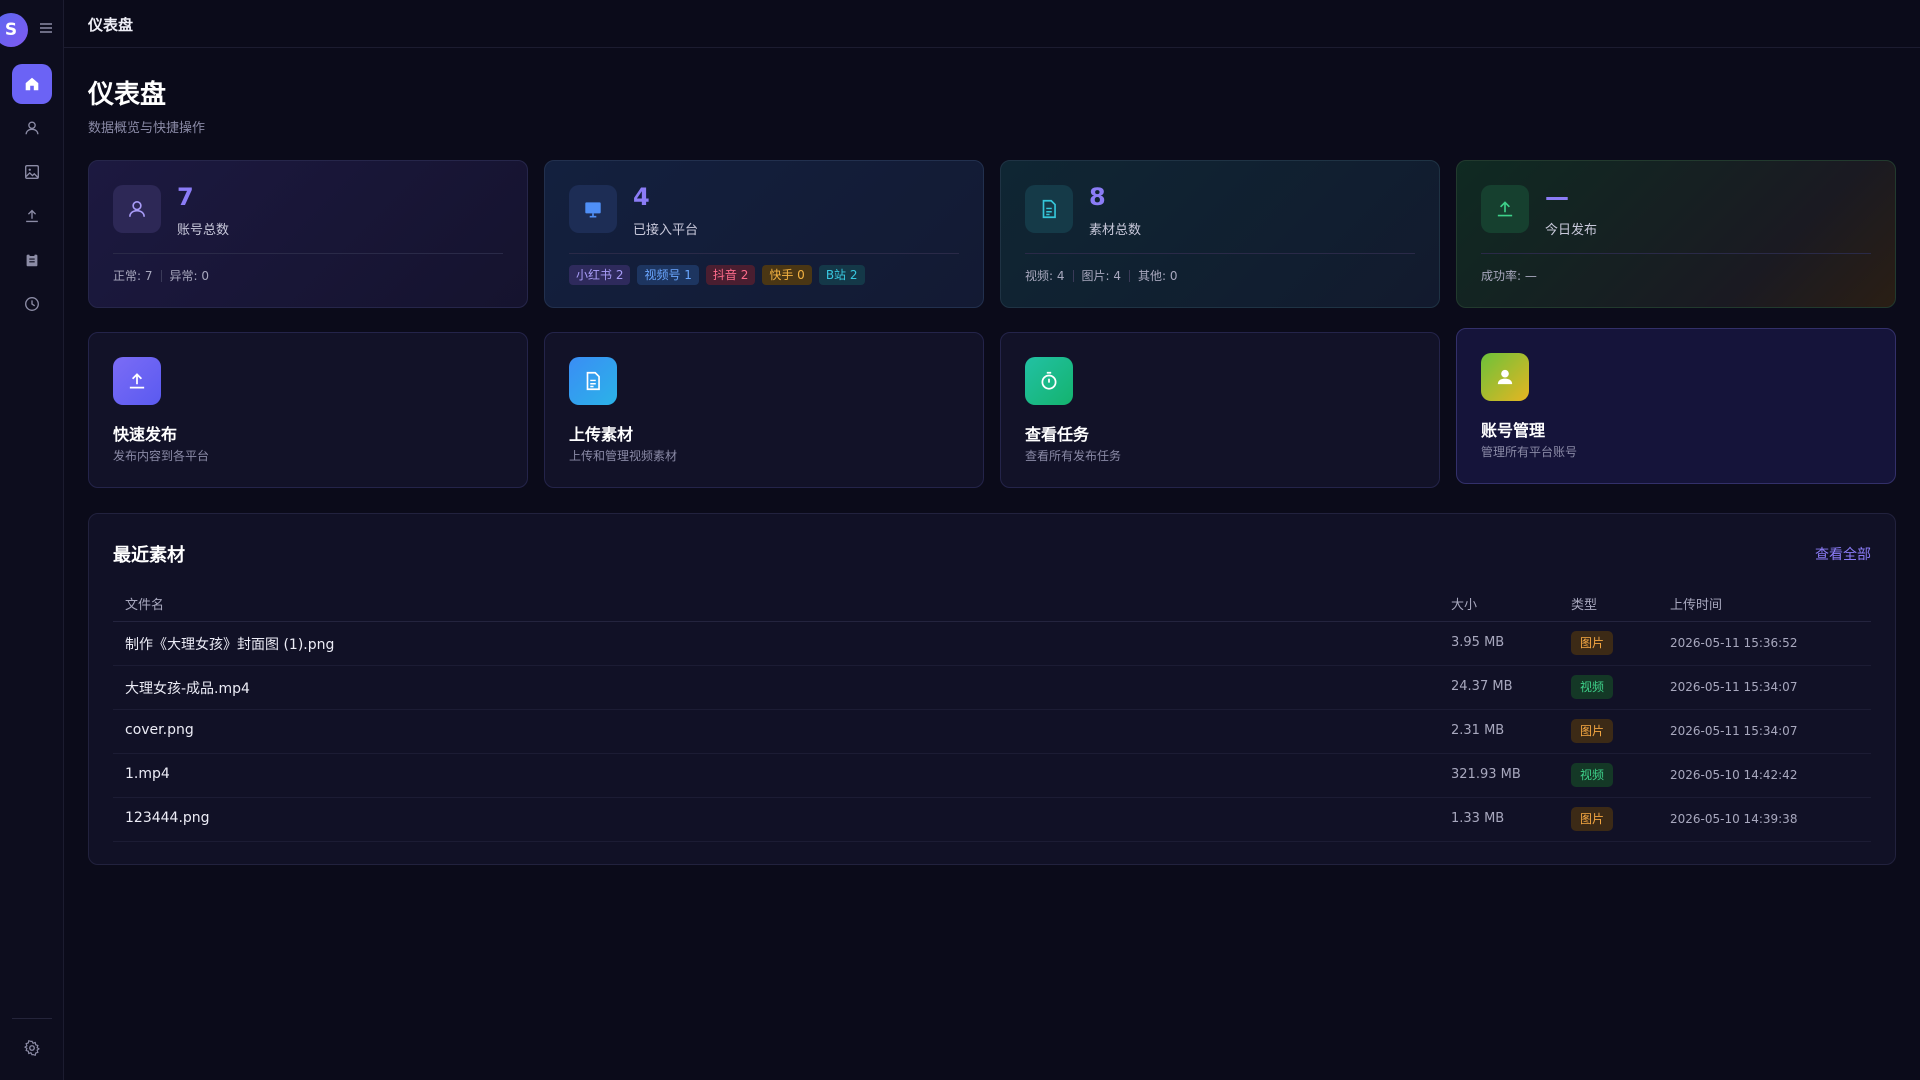 This screenshot has height=1080, width=1920. What do you see at coordinates (159, 730) in the screenshot?
I see `file-name: cover.png` at bounding box center [159, 730].